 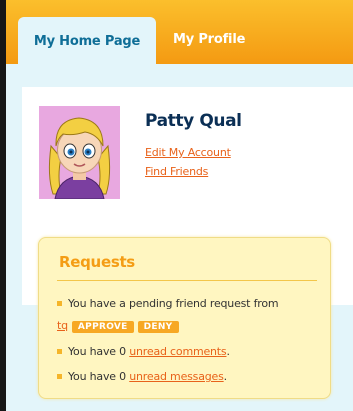 I want to click on comments-item: You have 0 unread comments., so click(x=143, y=351).